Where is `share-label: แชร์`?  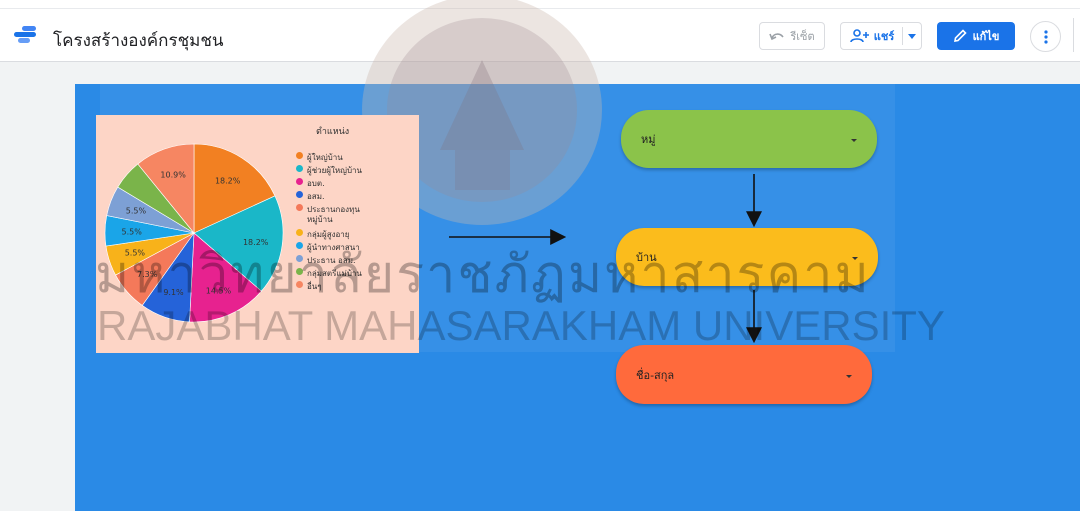 share-label: แชร์ is located at coordinates (884, 36).